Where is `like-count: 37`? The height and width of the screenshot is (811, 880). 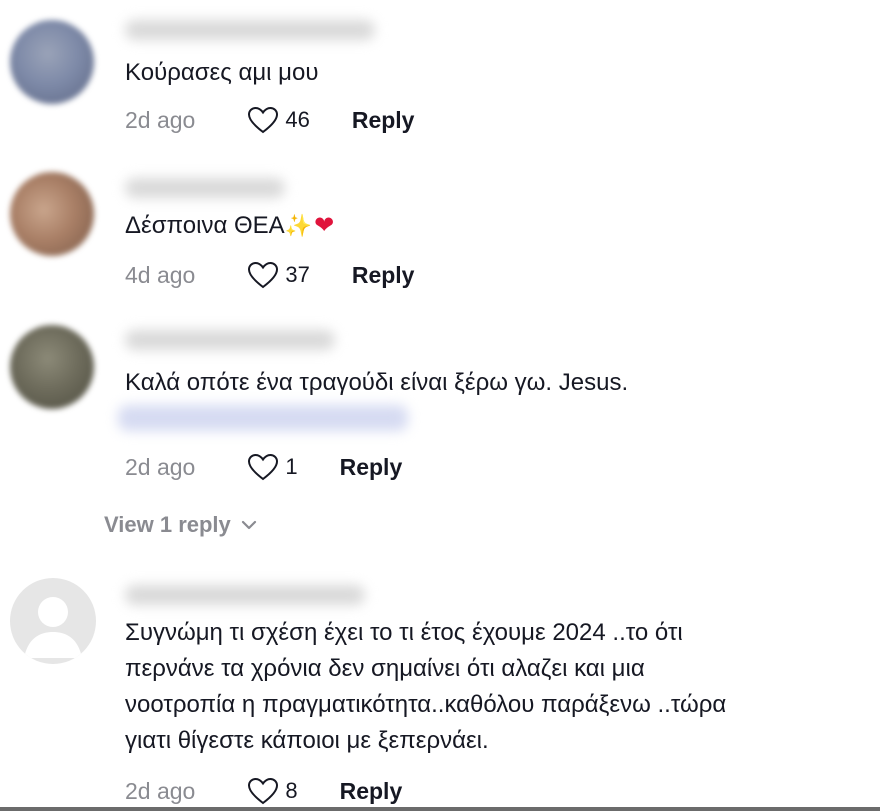 like-count: 37 is located at coordinates (297, 274).